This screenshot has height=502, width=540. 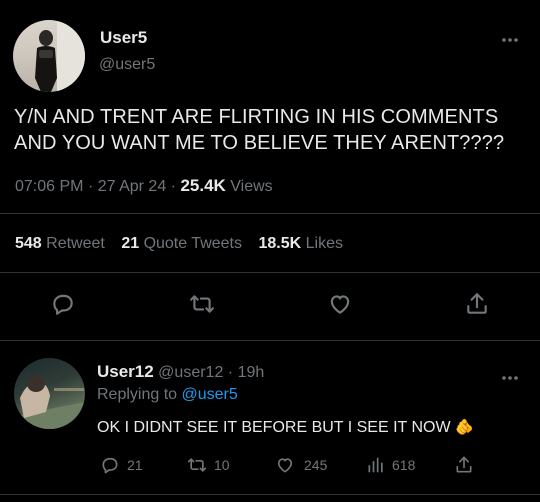 What do you see at coordinates (123, 38) in the screenshot?
I see `display-name: User5` at bounding box center [123, 38].